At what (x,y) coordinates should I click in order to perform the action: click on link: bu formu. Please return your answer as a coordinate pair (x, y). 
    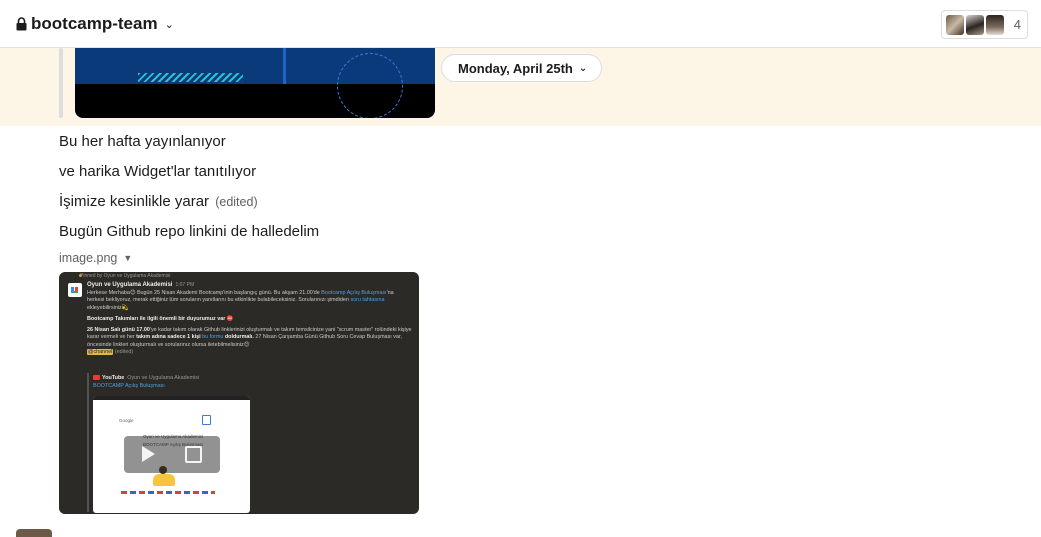
    Looking at the image, I should click on (213, 337).